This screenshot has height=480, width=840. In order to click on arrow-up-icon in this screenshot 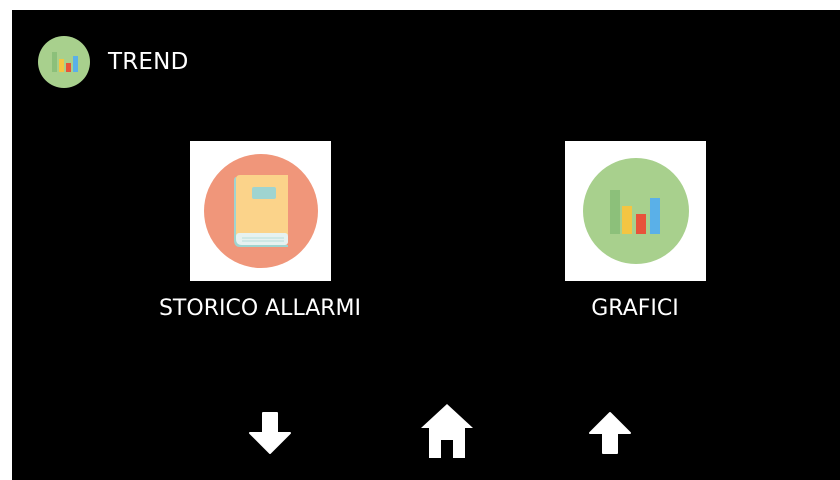, I will do `click(610, 433)`.